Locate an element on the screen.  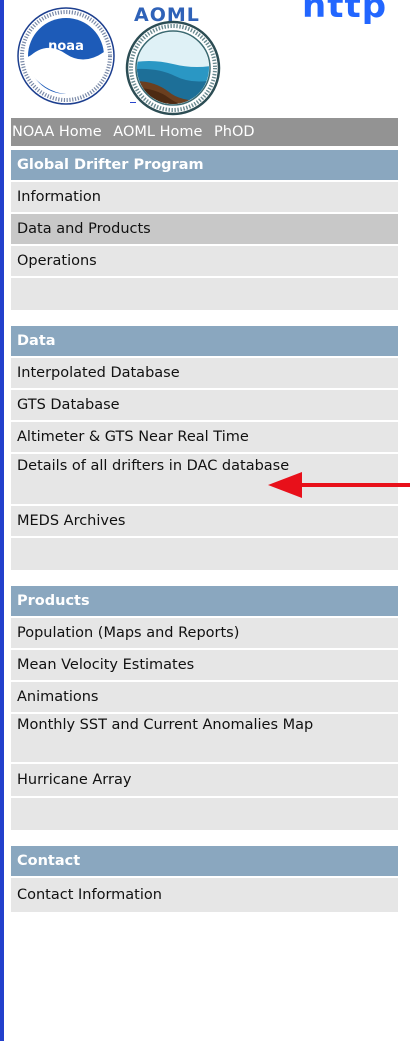
aoml-seal-logo is located at coordinates (173, 68).